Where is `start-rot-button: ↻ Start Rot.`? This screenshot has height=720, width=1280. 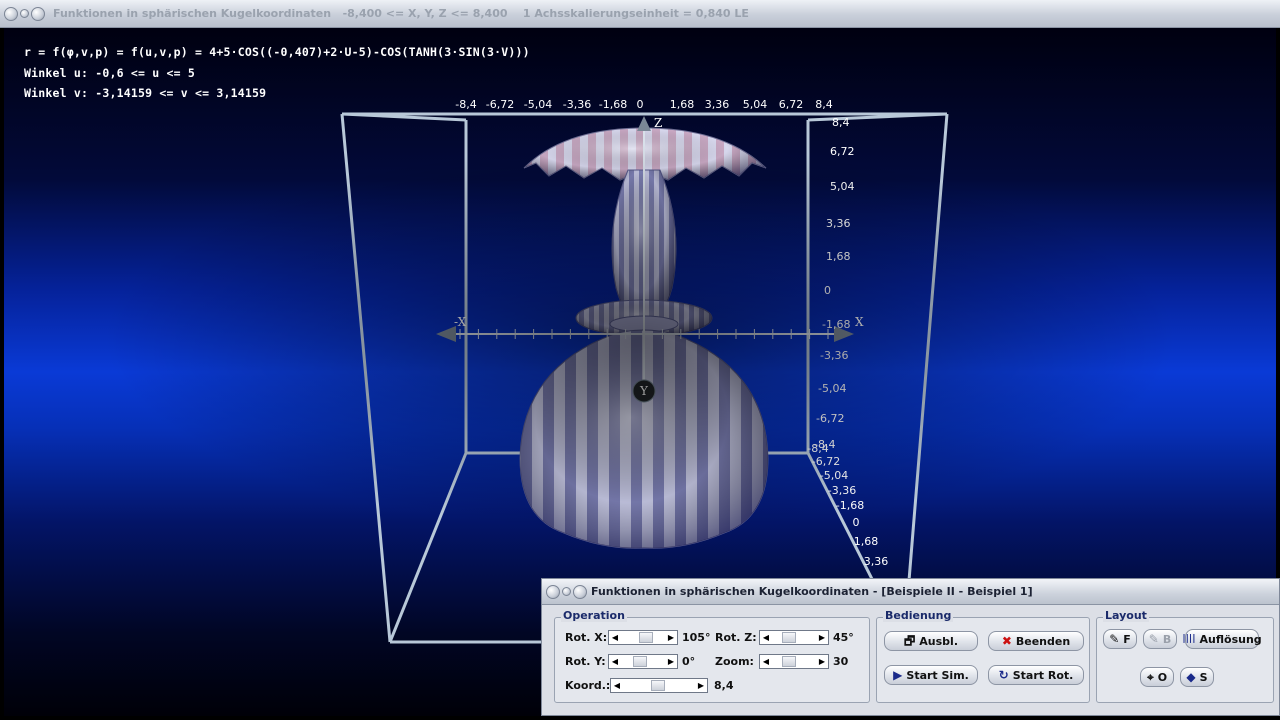
start-rot-button: ↻ Start Rot. is located at coordinates (1036, 675).